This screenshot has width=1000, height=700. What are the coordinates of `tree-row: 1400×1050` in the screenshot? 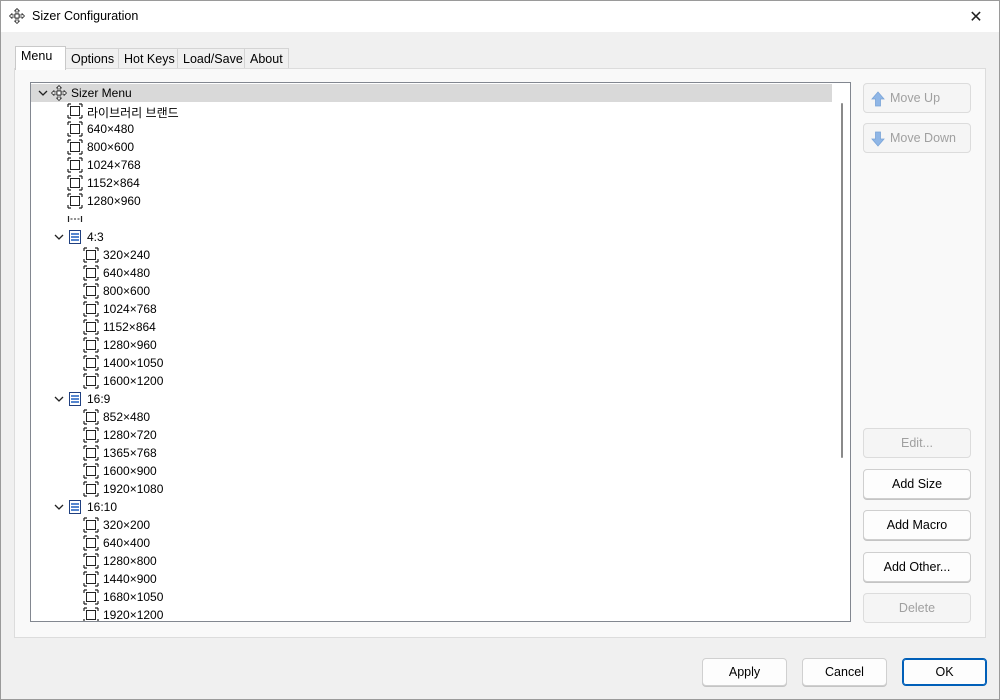 It's located at (431, 363).